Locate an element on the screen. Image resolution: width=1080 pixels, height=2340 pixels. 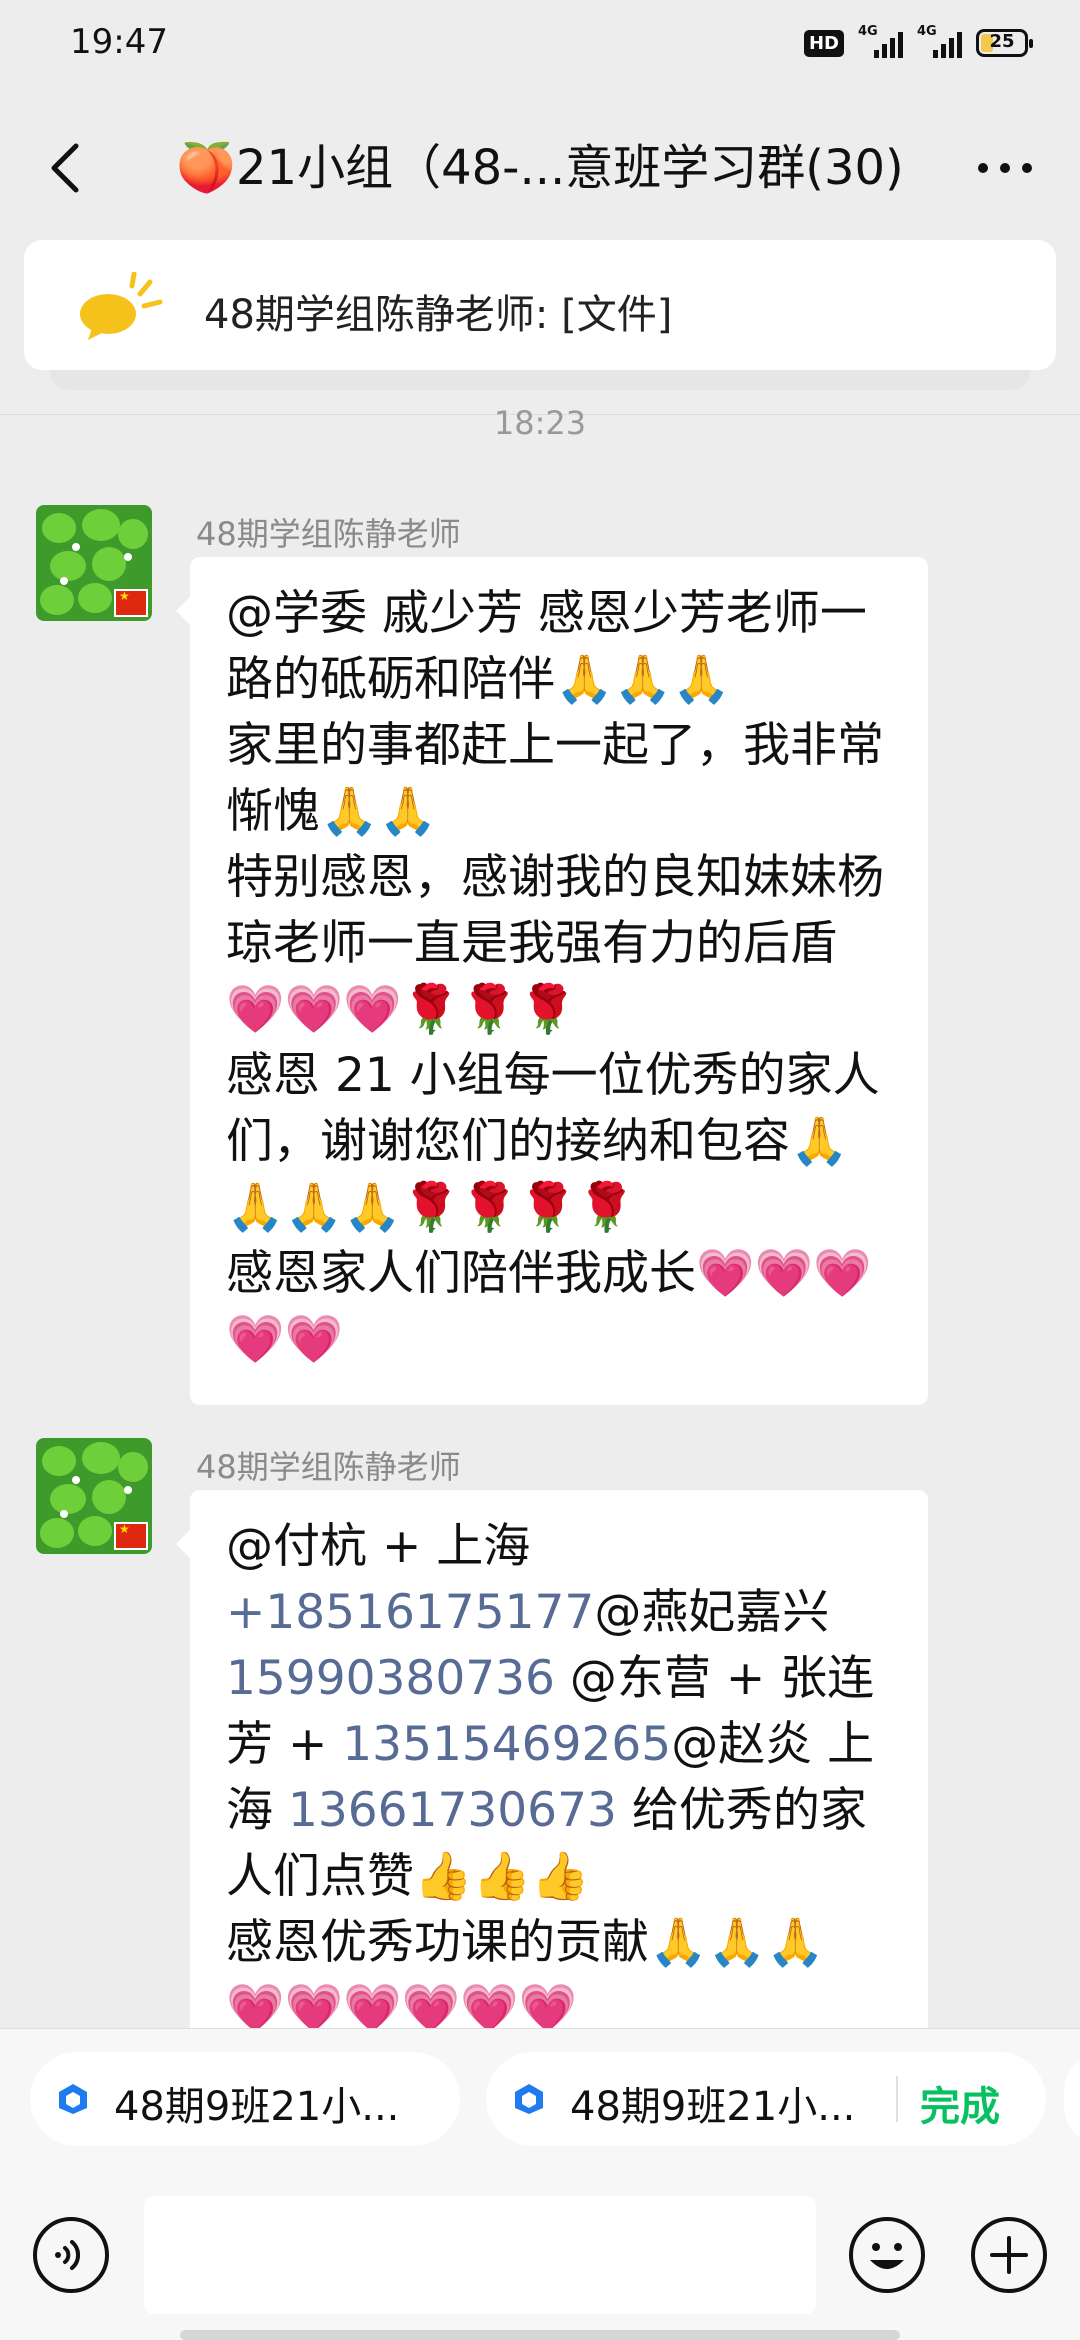
status-time: 19:47 is located at coordinates (119, 42).